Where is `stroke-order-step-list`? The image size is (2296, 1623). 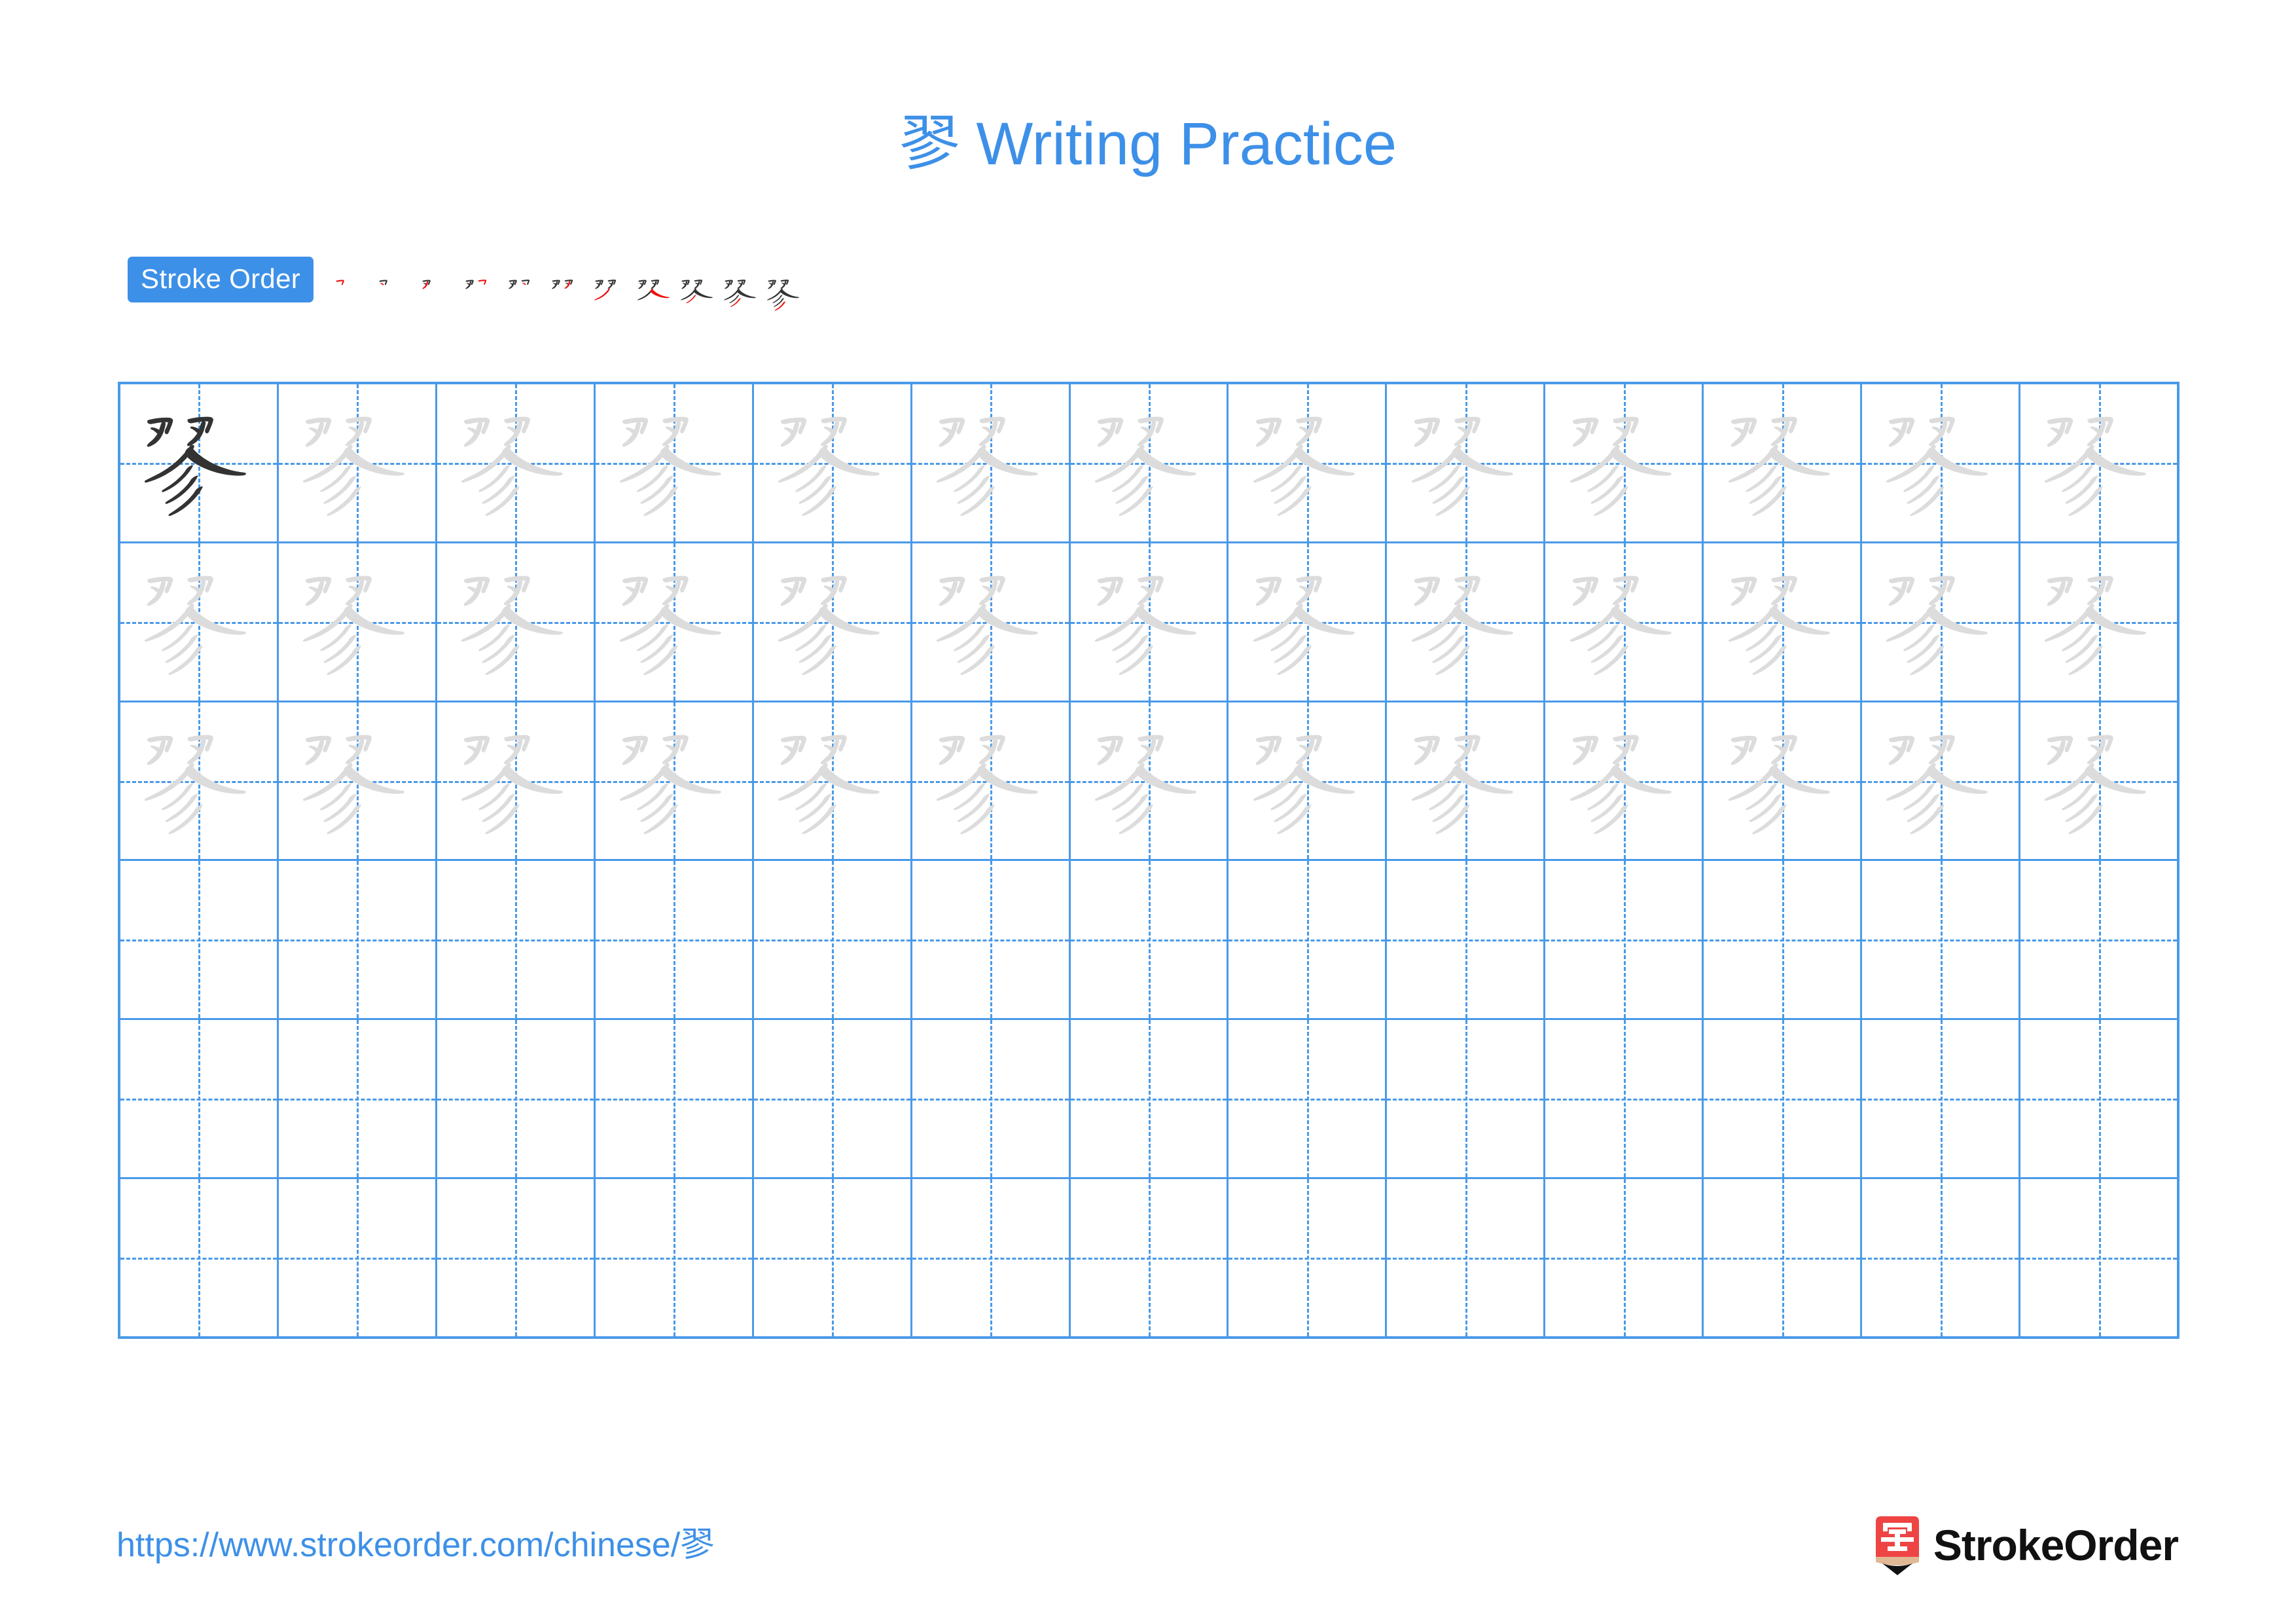 stroke-order-step-list is located at coordinates (568, 280).